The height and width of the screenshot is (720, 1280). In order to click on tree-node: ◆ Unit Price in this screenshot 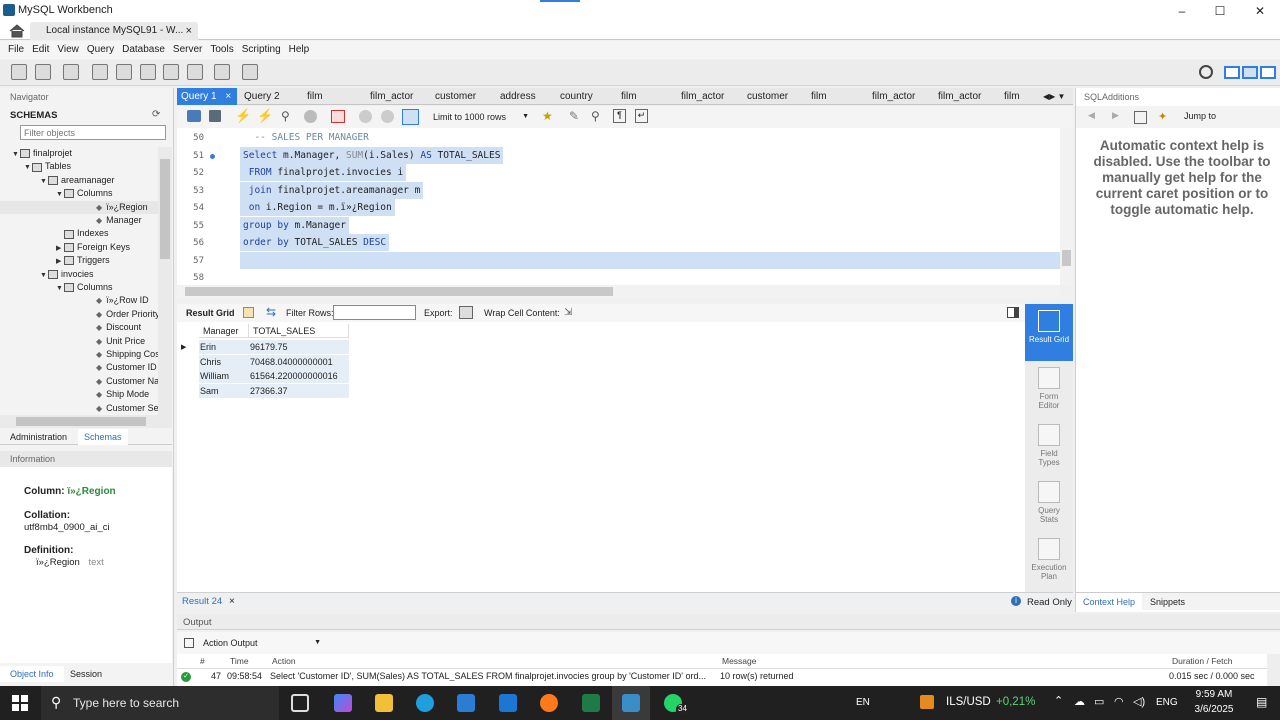, I will do `click(79, 341)`.